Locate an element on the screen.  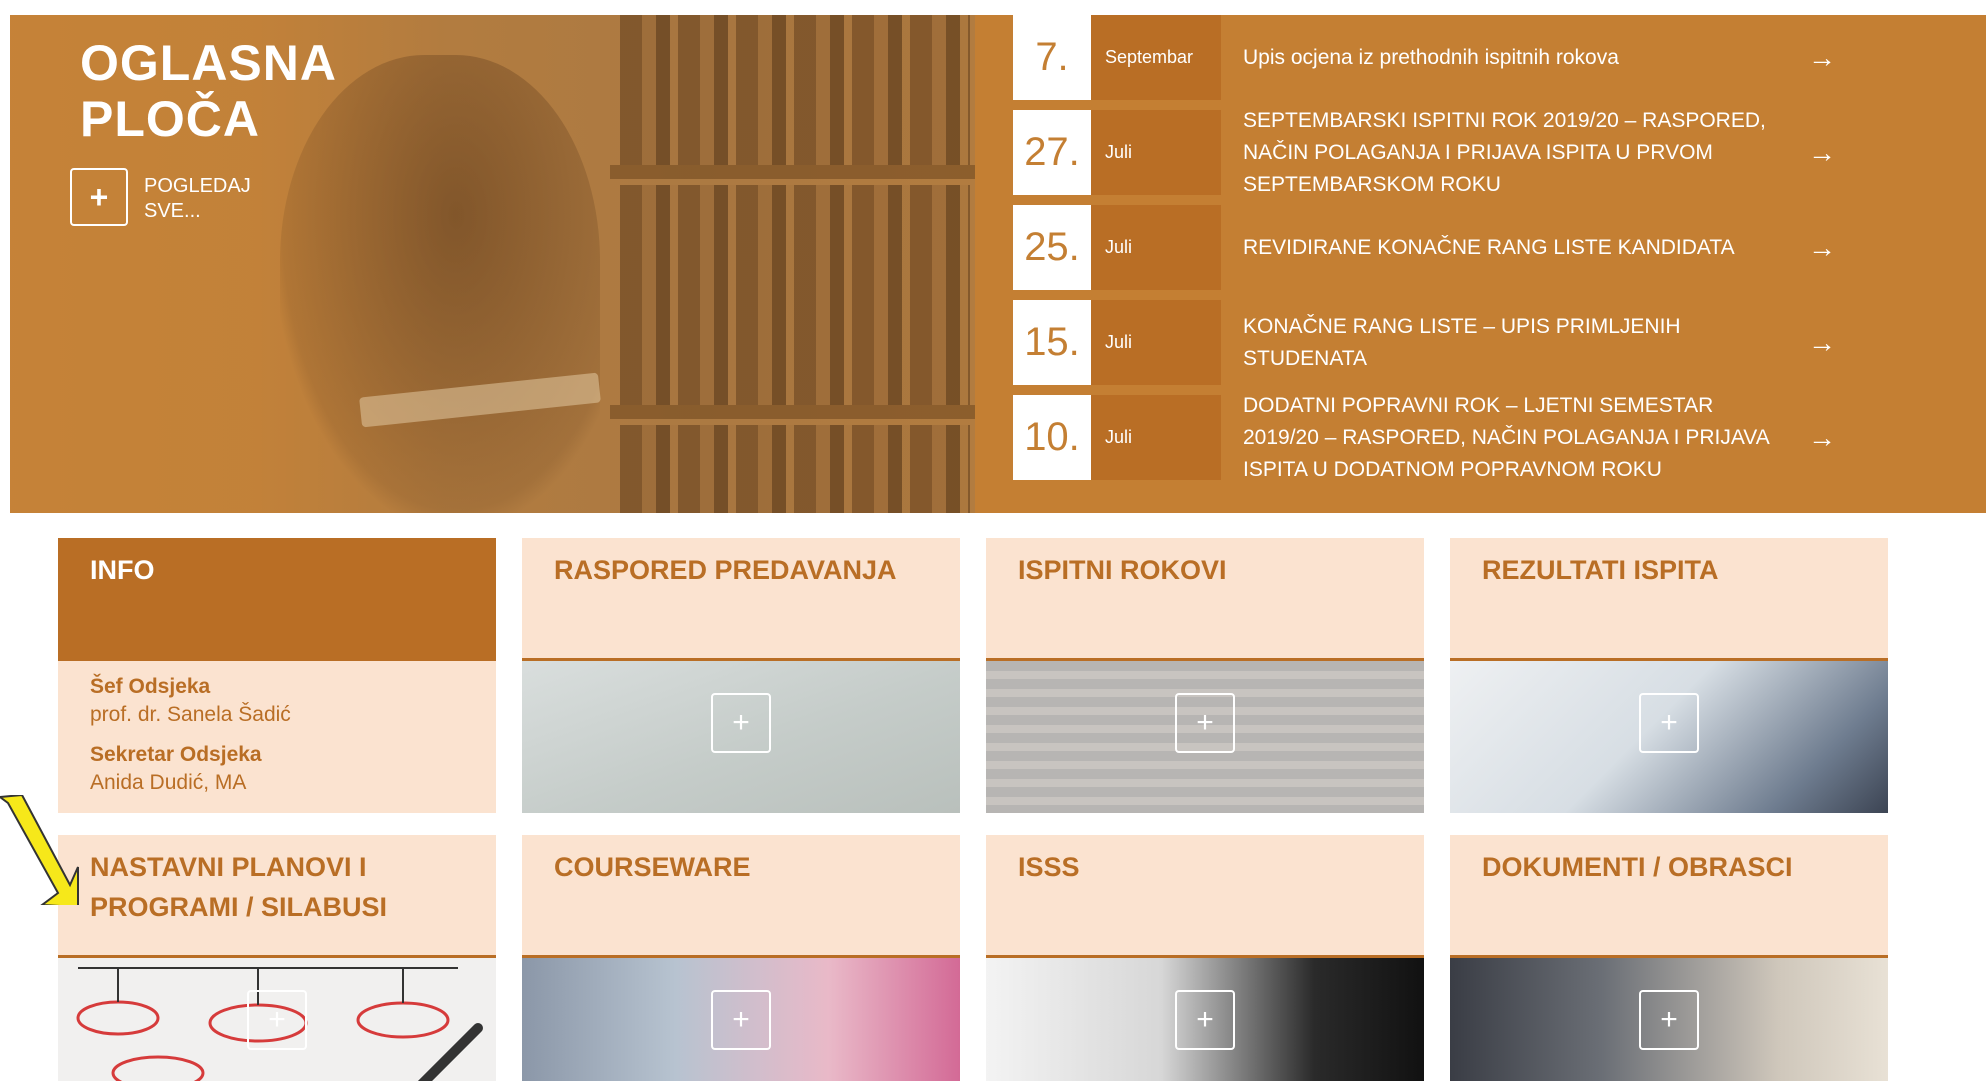
tile-title: ISSS is located at coordinates (1205, 867).